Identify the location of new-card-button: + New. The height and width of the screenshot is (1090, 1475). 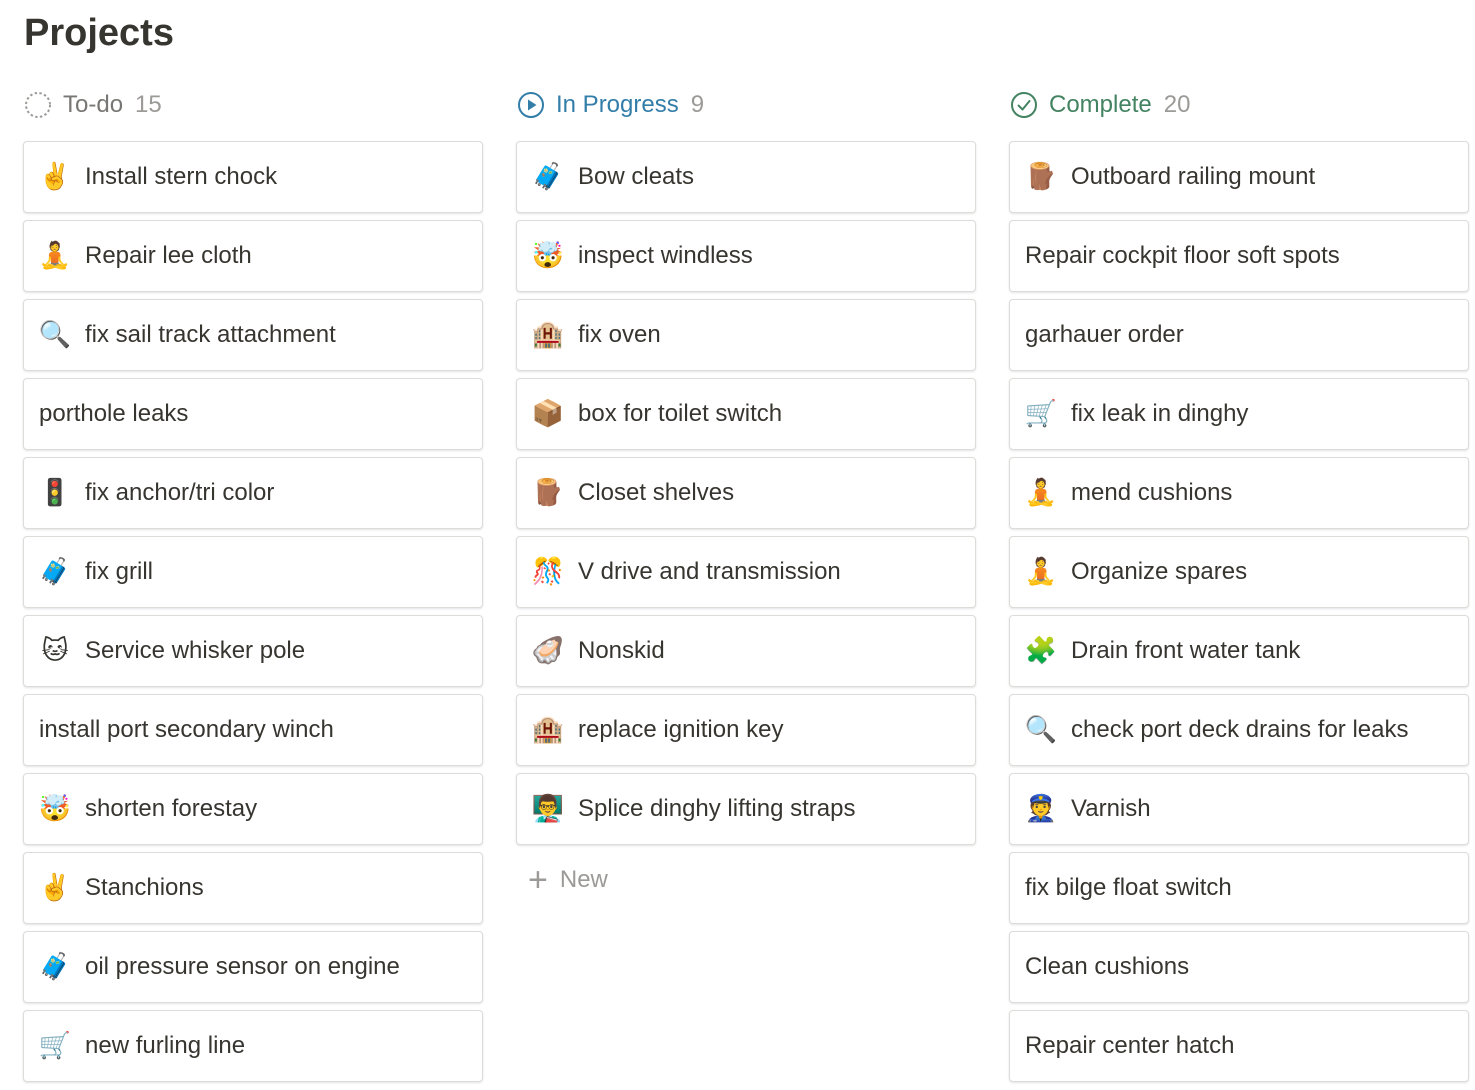
(746, 880).